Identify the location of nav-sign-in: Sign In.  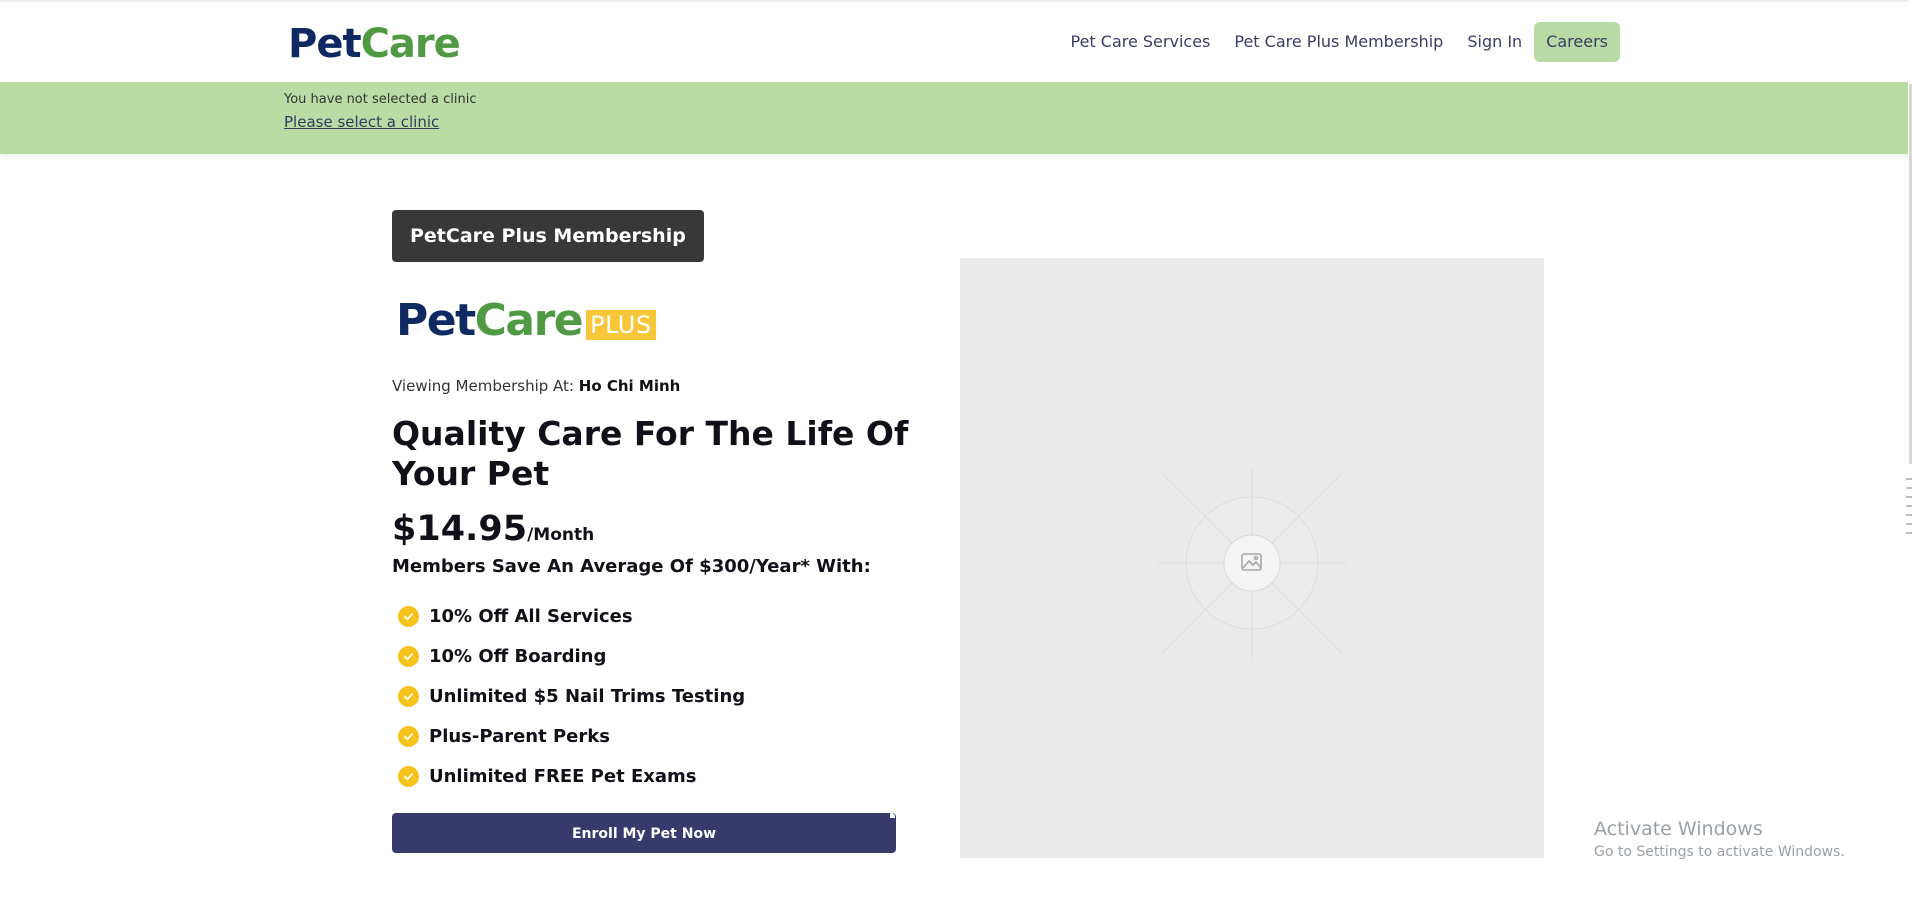
(1494, 42).